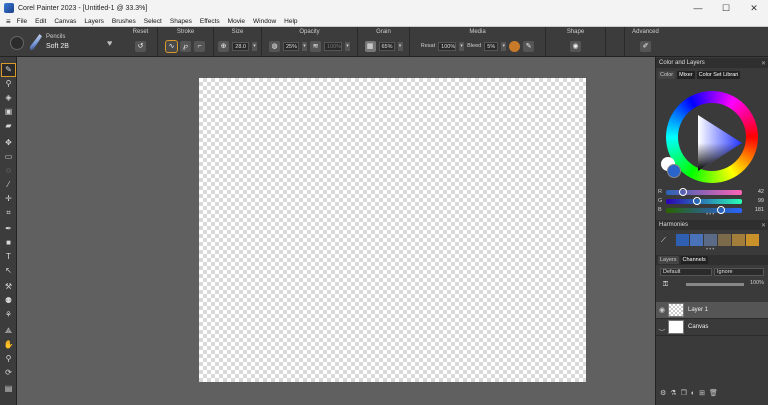  I want to click on panel-close-icon: ✕, so click(763, 63).